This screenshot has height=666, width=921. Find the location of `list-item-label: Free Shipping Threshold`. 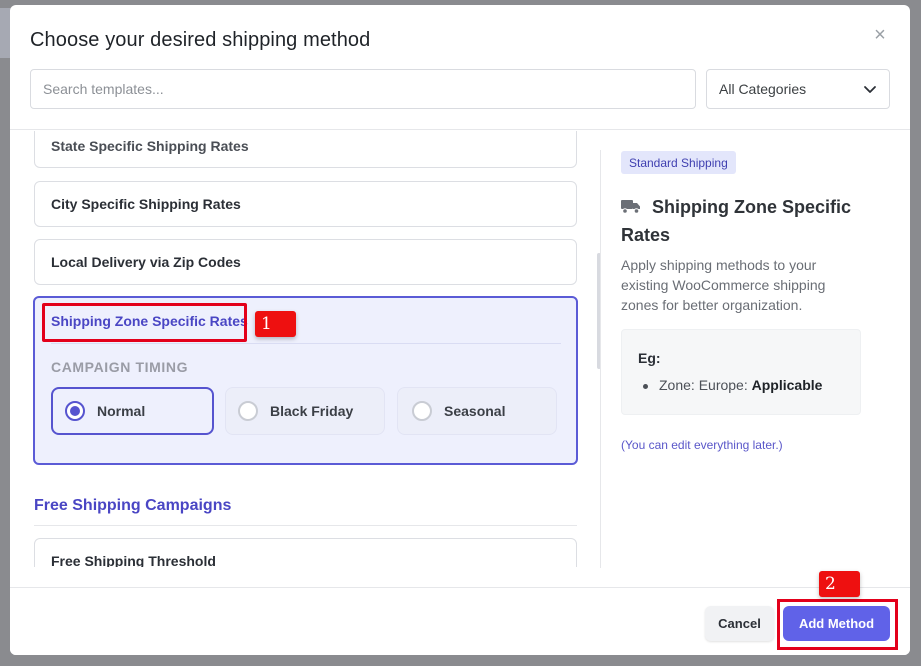

list-item-label: Free Shipping Threshold is located at coordinates (133, 560).